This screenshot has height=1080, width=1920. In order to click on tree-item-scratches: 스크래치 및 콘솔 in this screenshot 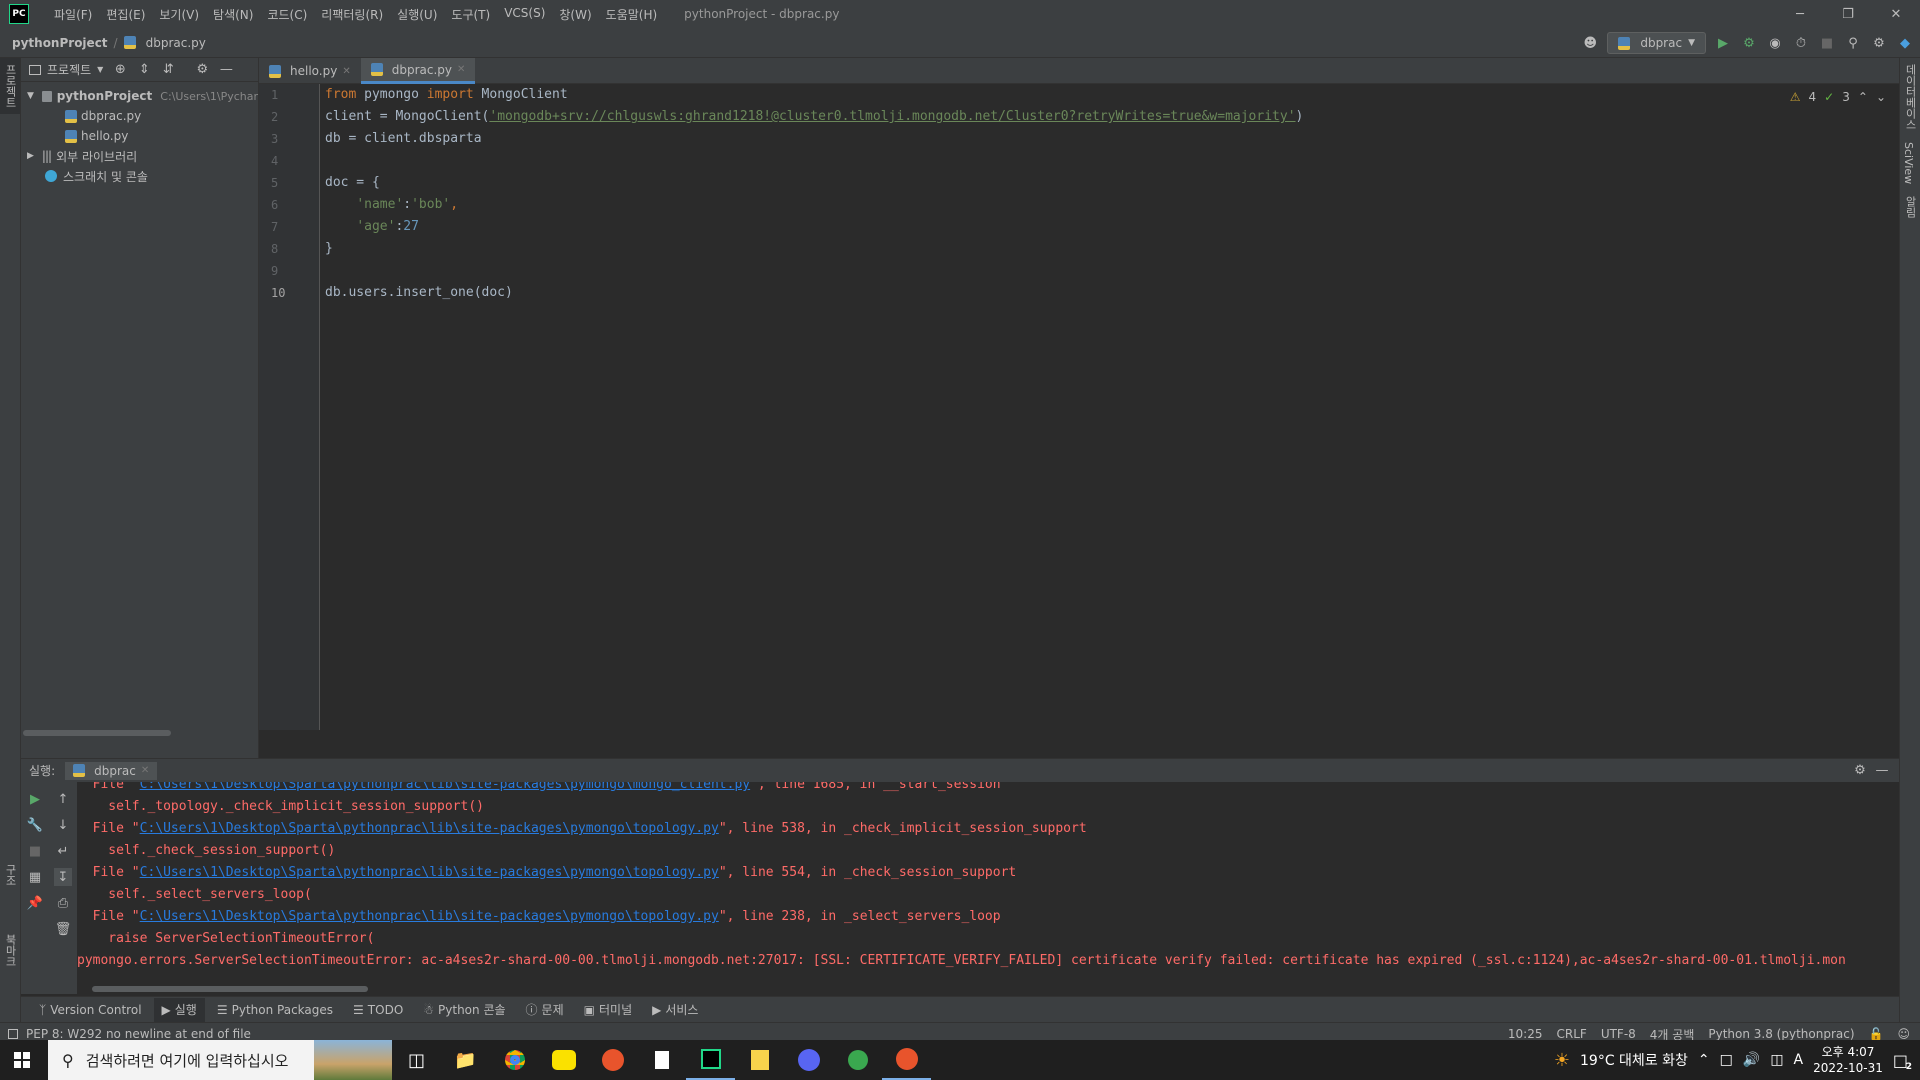, I will do `click(139, 176)`.